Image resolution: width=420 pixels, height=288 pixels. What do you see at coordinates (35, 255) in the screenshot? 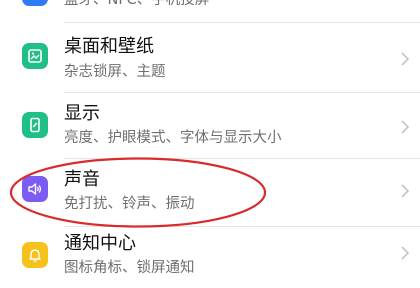
I see `bell-icon` at bounding box center [35, 255].